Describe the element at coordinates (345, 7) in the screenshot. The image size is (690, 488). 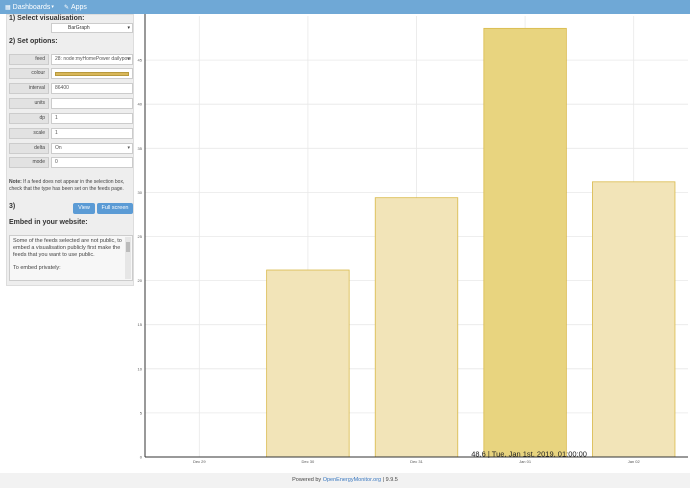
I see `top-navbar: ▦ Dashboards ▾ ✎ Apps` at that location.